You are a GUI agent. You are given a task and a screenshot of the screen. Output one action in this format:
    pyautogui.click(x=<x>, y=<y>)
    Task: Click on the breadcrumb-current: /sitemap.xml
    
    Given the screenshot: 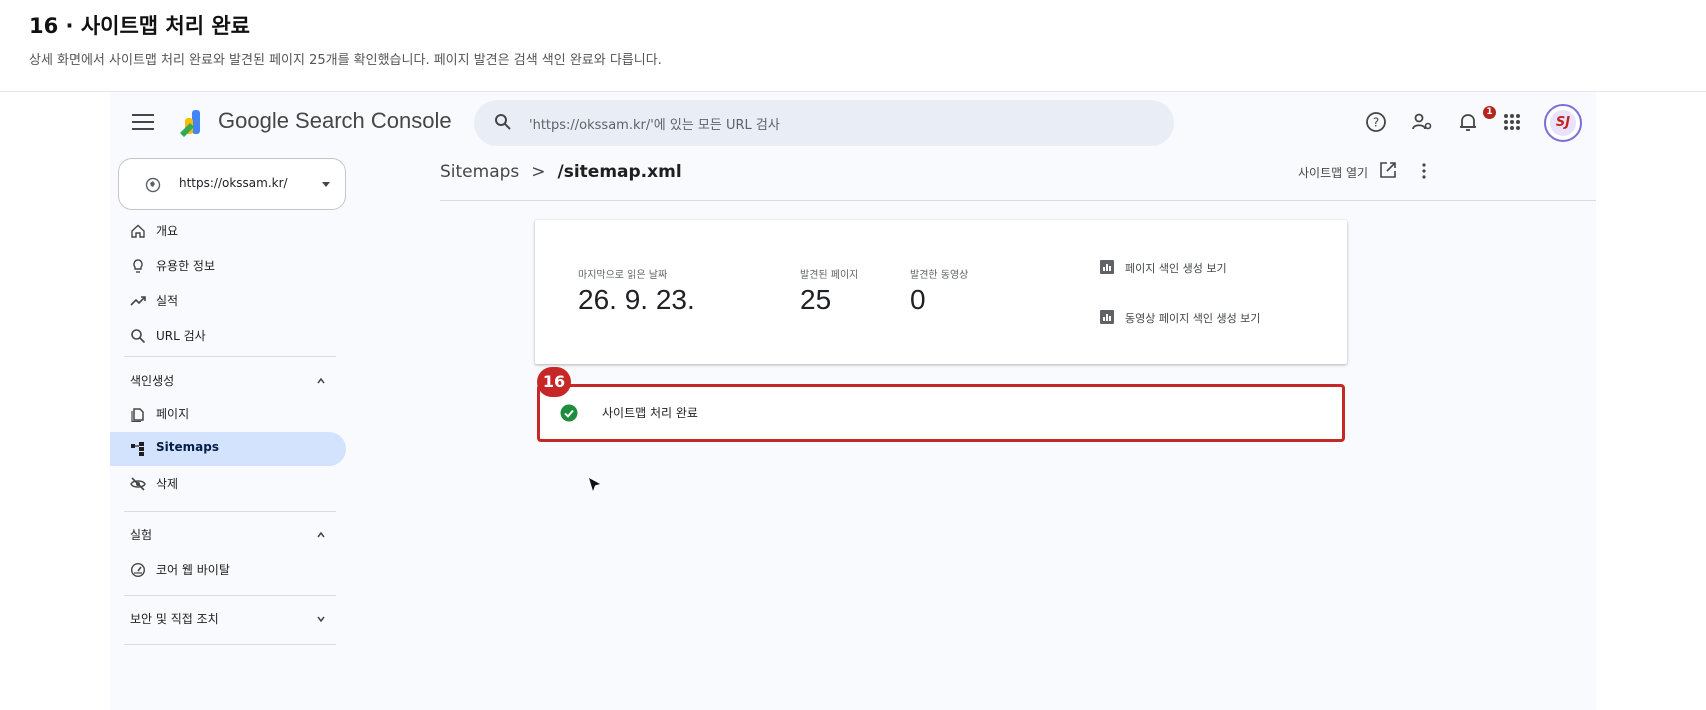 What is the action you would take?
    pyautogui.click(x=619, y=172)
    